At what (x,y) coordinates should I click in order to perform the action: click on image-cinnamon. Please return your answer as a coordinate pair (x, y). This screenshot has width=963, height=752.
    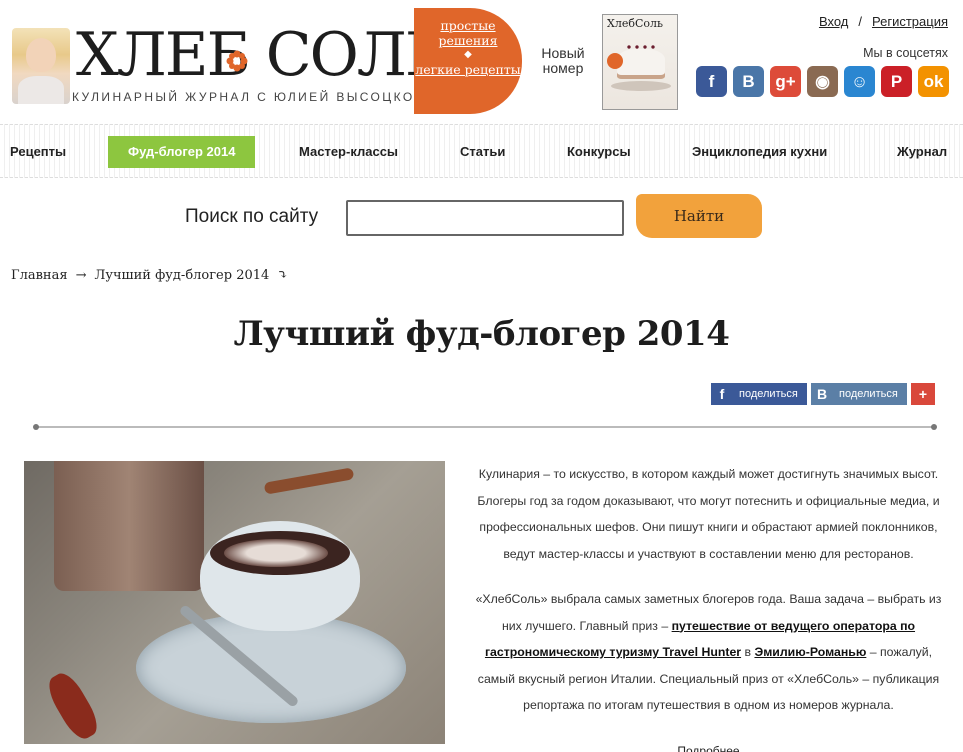
    Looking at the image, I should click on (309, 481).